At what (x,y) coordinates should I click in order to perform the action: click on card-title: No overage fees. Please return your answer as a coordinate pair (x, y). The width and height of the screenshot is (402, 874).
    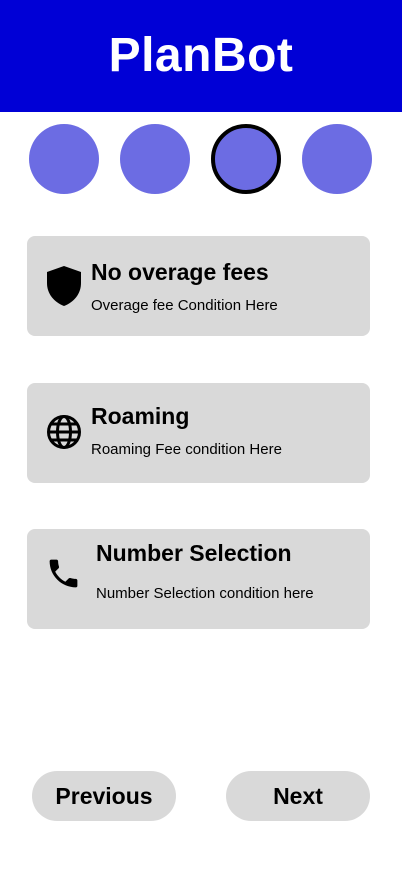
    Looking at the image, I should click on (180, 272).